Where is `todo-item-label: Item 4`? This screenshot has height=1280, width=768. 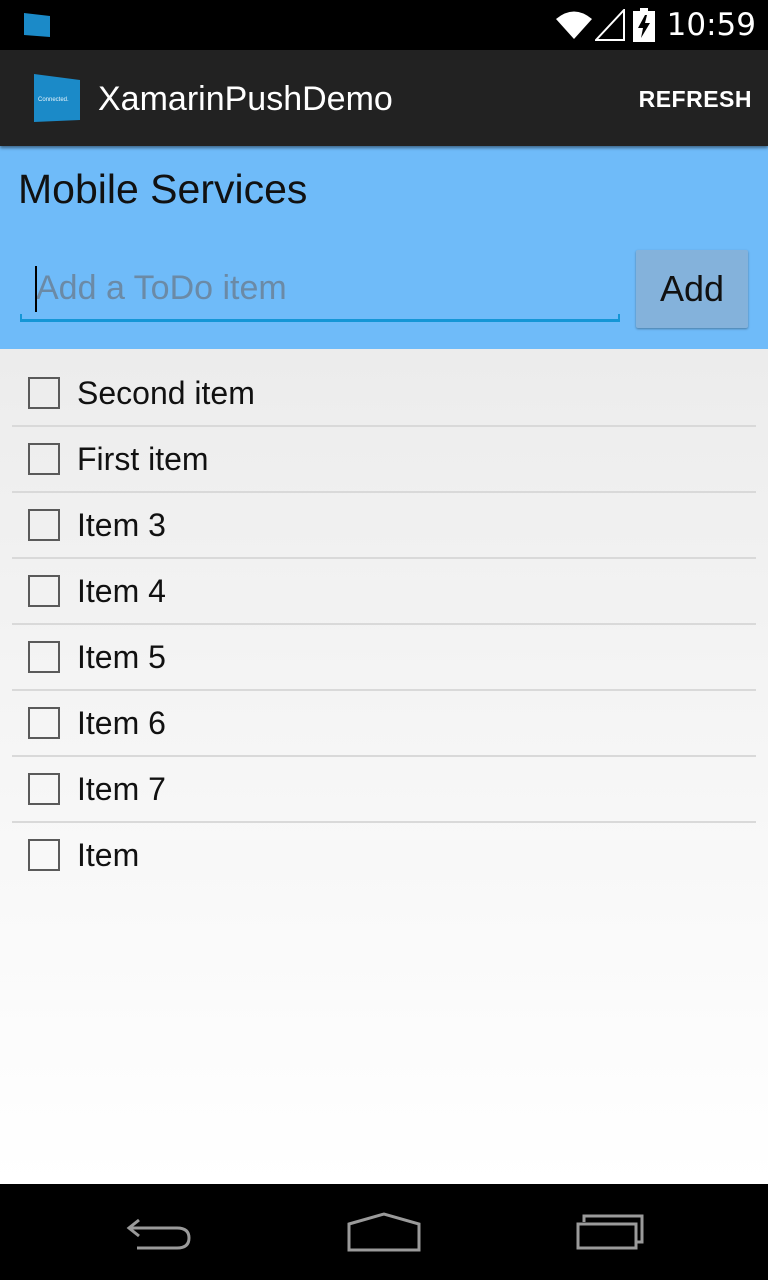 todo-item-label: Item 4 is located at coordinates (121, 591).